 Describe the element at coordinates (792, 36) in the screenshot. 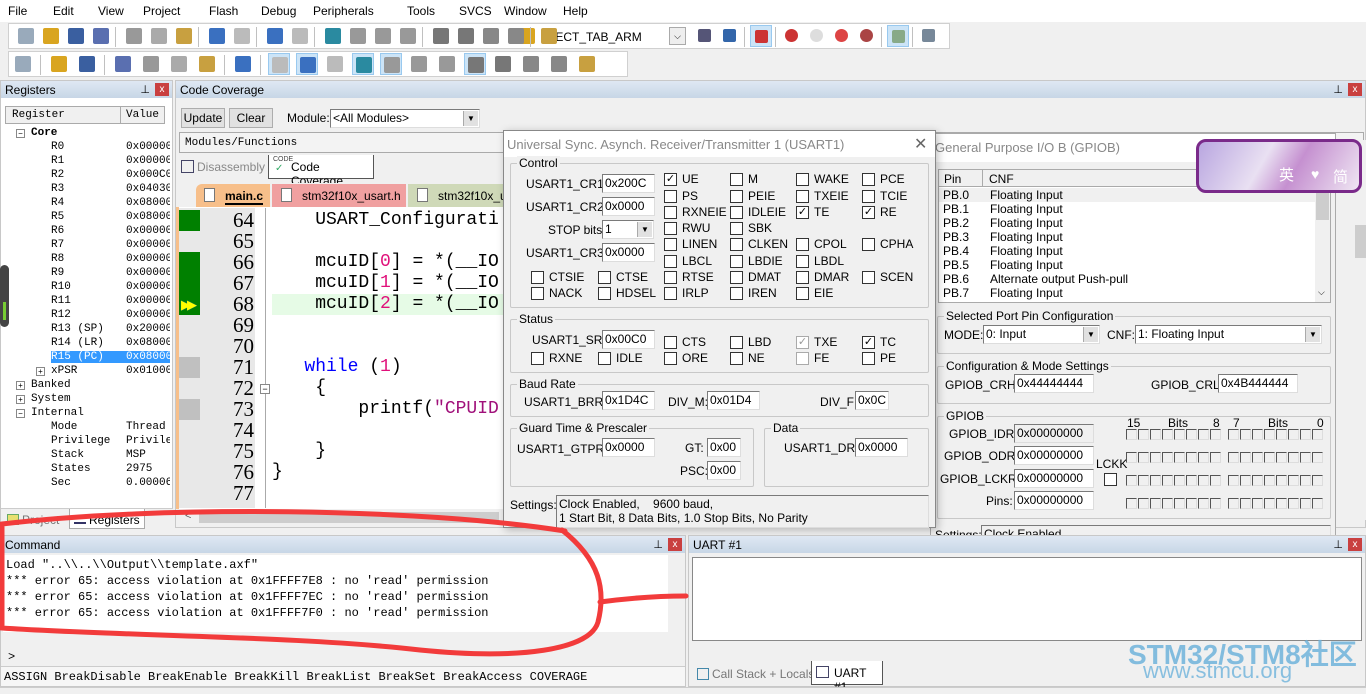

I see `breakpoint-icon` at that location.